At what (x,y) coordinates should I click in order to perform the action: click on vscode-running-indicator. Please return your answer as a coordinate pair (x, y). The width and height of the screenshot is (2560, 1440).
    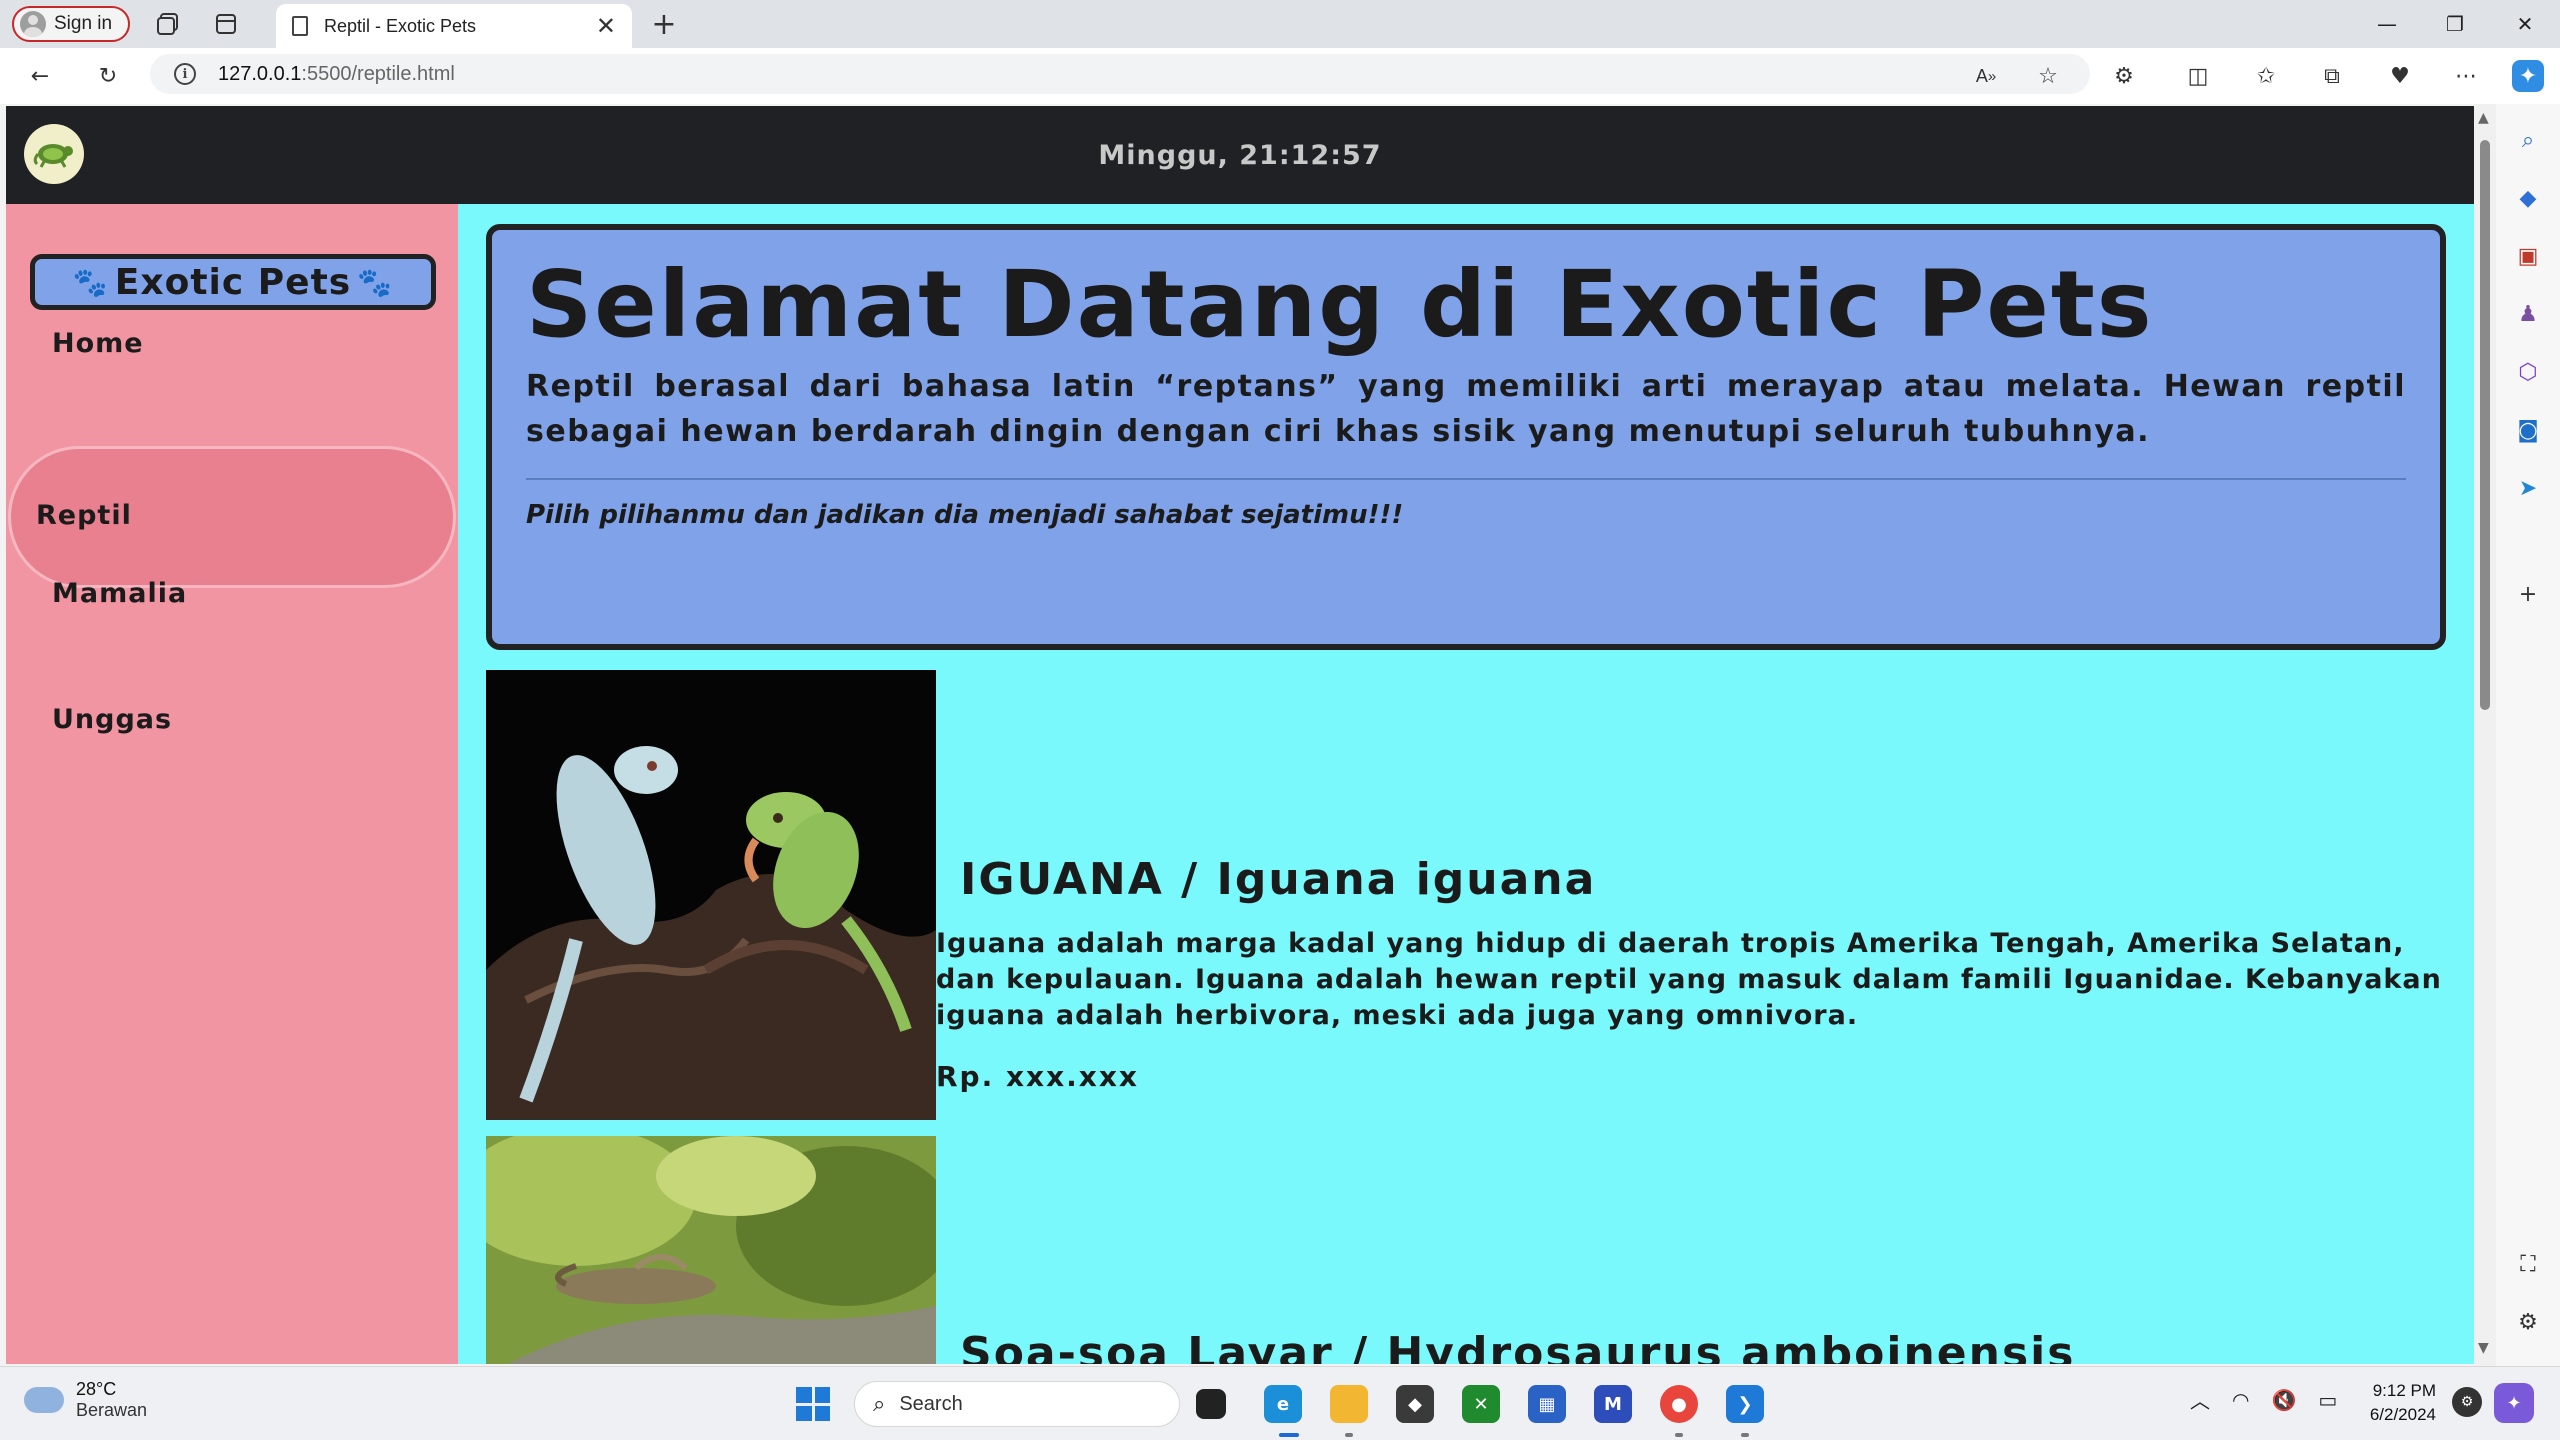
    Looking at the image, I should click on (1745, 1435).